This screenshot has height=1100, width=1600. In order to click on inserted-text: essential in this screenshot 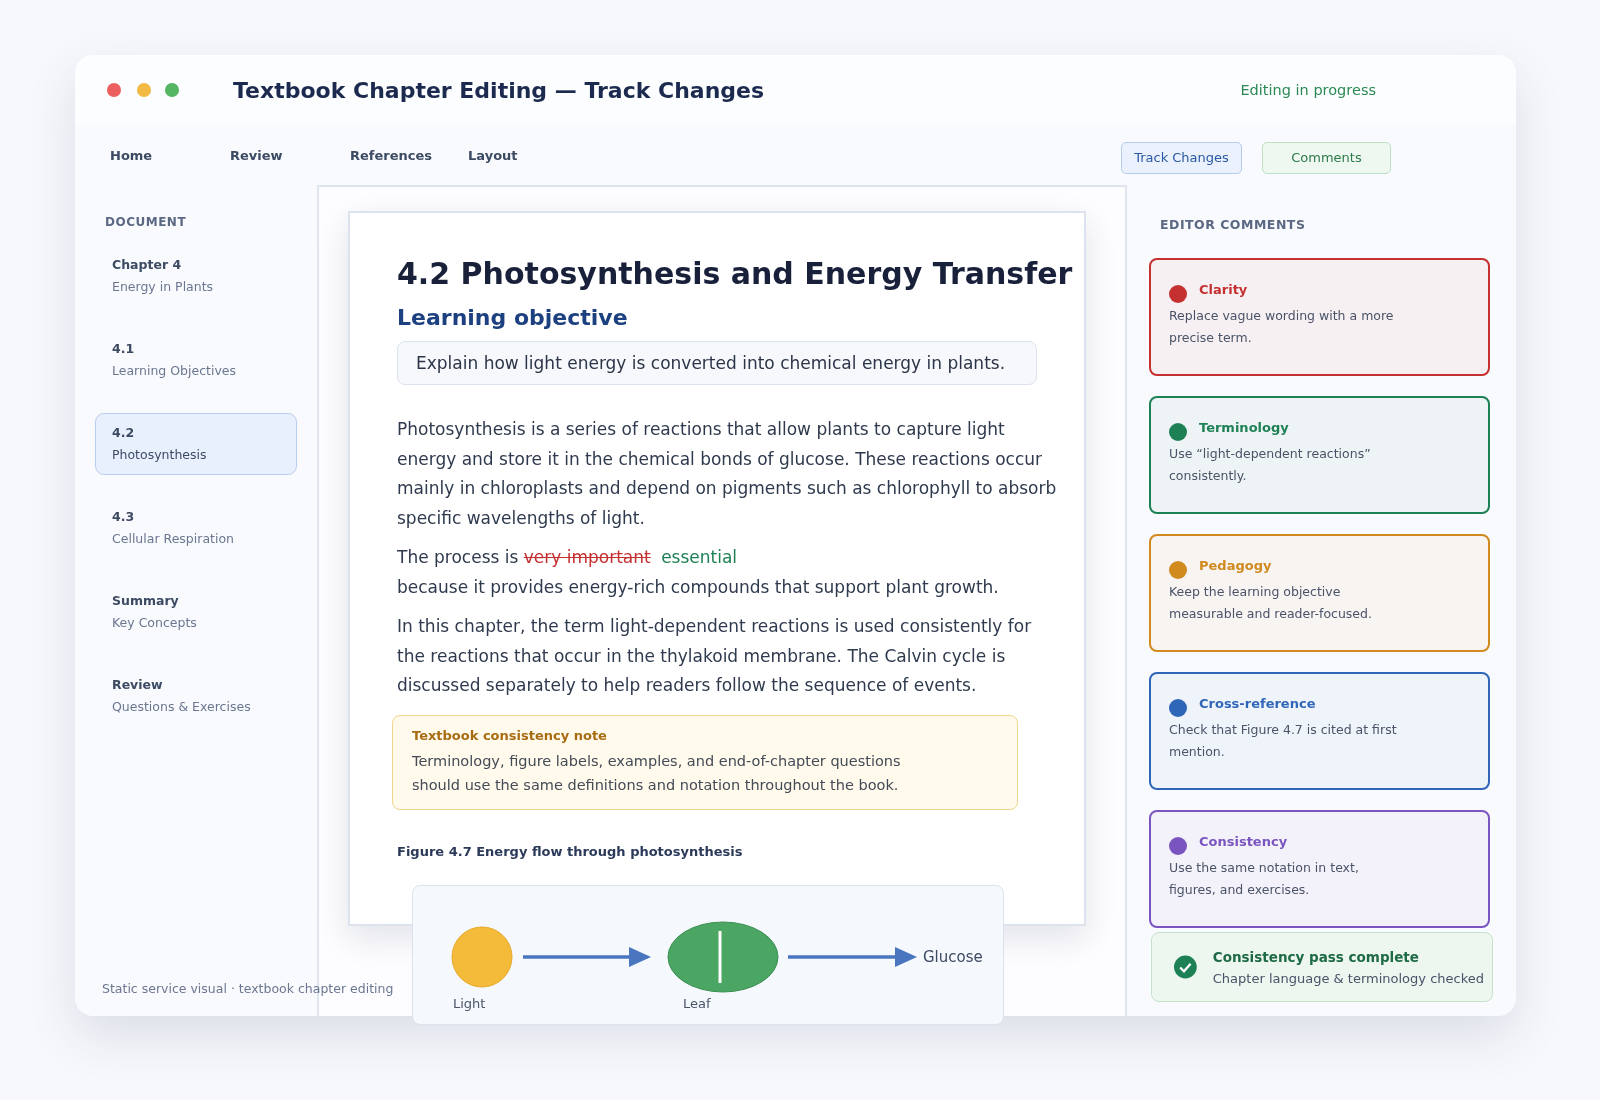, I will do `click(699, 557)`.